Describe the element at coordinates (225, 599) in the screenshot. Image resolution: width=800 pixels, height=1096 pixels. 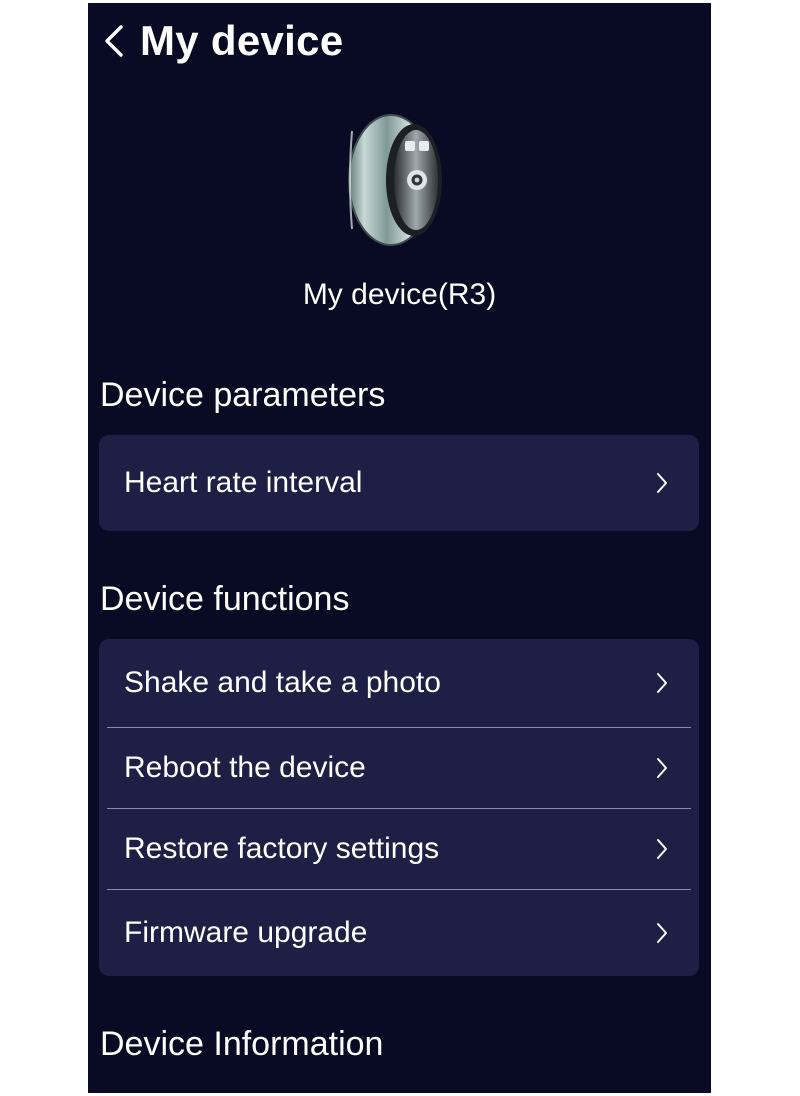
I see `section-title-device-functions: Device functions` at that location.